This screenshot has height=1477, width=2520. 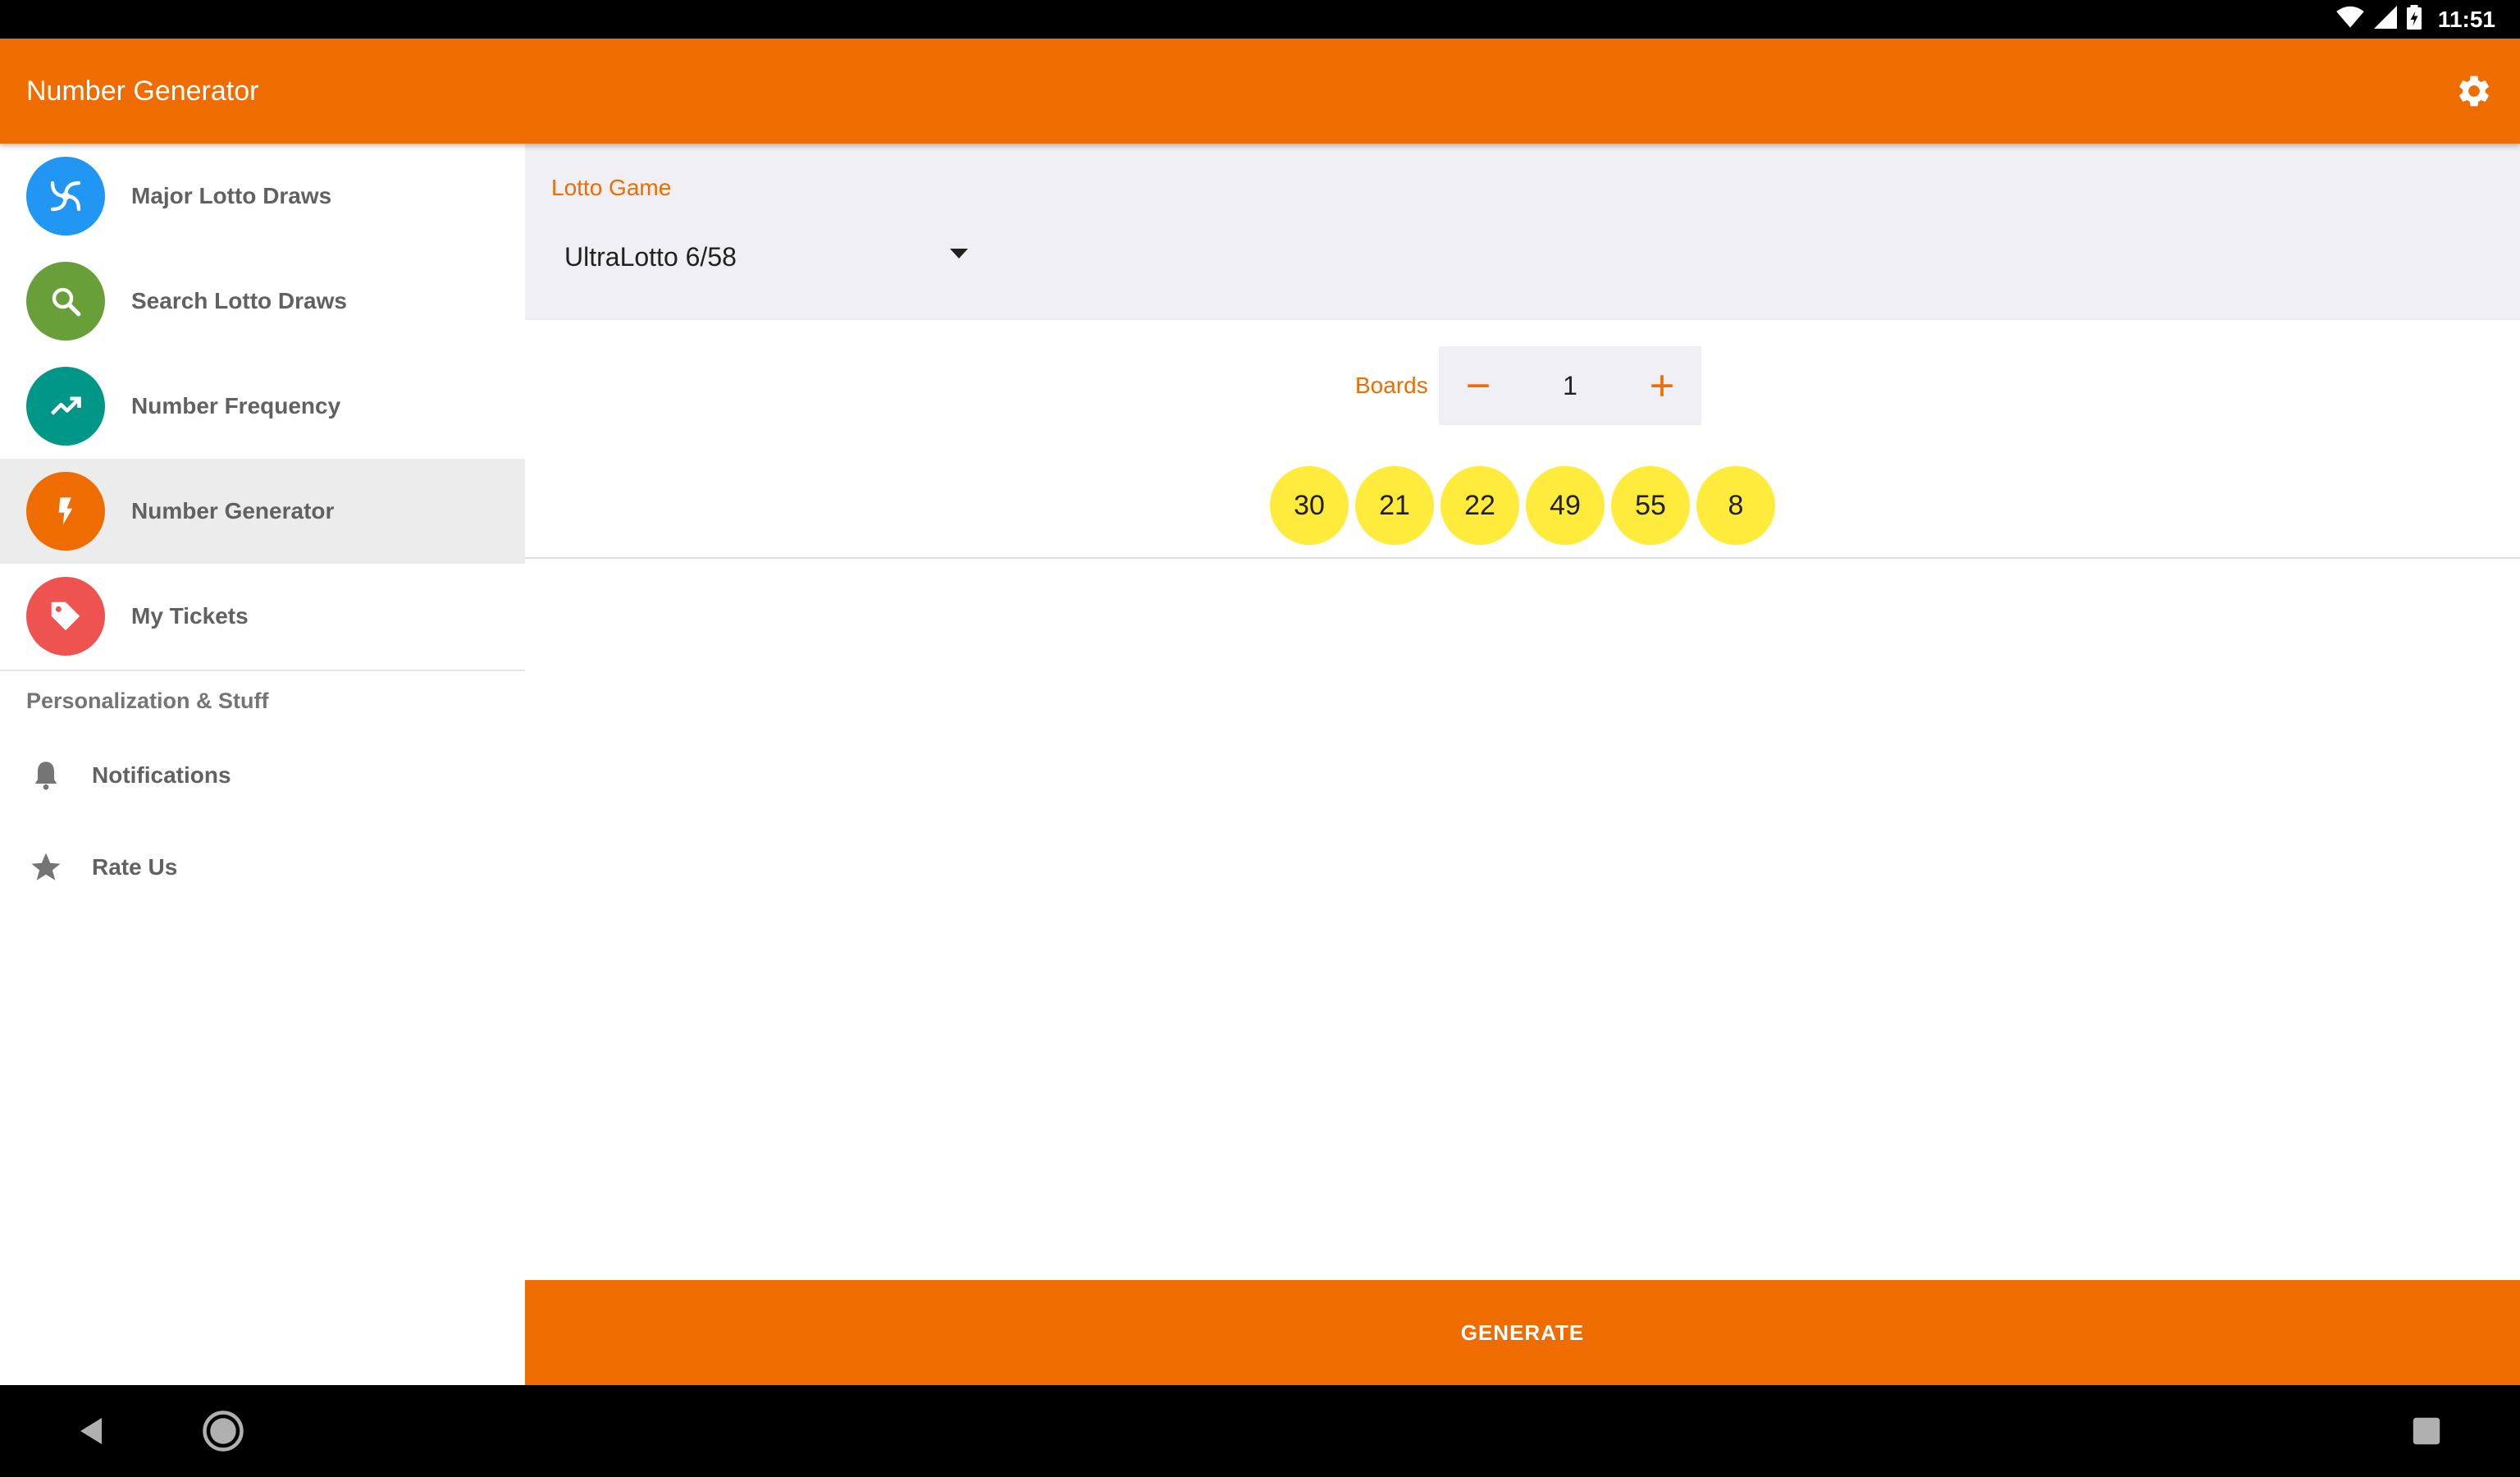 What do you see at coordinates (612, 187) in the screenshot?
I see `lotto-game-label: Lotto Game` at bounding box center [612, 187].